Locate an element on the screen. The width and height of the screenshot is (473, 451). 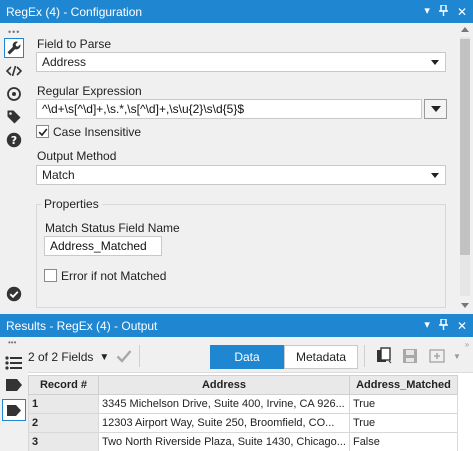
tab-data: Data is located at coordinates (247, 357).